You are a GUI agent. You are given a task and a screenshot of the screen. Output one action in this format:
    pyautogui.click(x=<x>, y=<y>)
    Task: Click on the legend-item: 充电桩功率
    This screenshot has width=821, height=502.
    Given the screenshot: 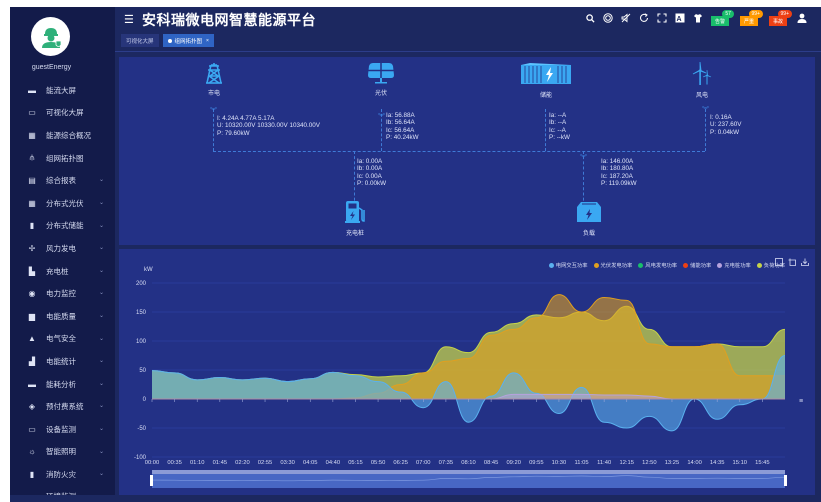 What is the action you would take?
    pyautogui.click(x=734, y=265)
    